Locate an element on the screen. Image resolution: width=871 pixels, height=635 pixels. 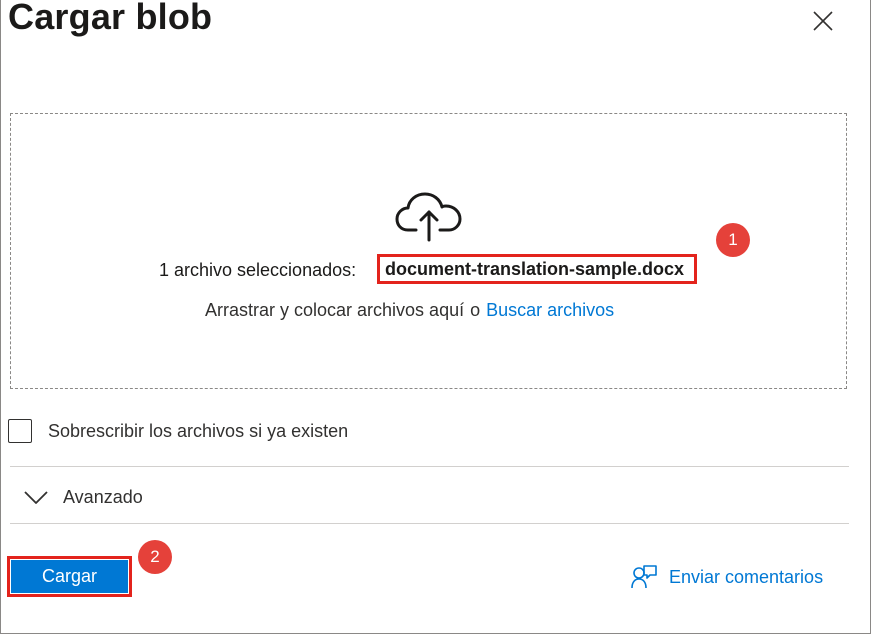
send-feedback-link: Enviar comentarios is located at coordinates (727, 577).